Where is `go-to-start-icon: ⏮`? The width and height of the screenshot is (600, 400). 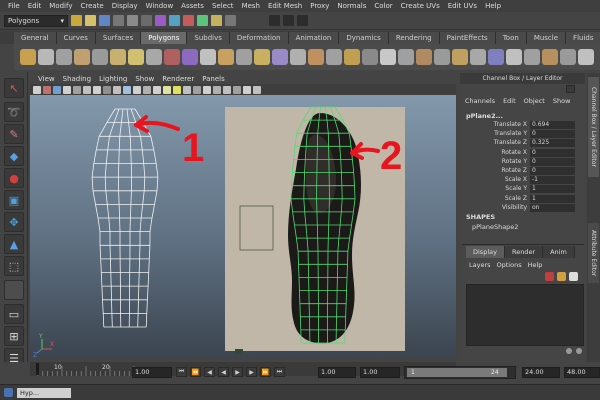 go-to-start-icon: ⏮ is located at coordinates (181, 372).